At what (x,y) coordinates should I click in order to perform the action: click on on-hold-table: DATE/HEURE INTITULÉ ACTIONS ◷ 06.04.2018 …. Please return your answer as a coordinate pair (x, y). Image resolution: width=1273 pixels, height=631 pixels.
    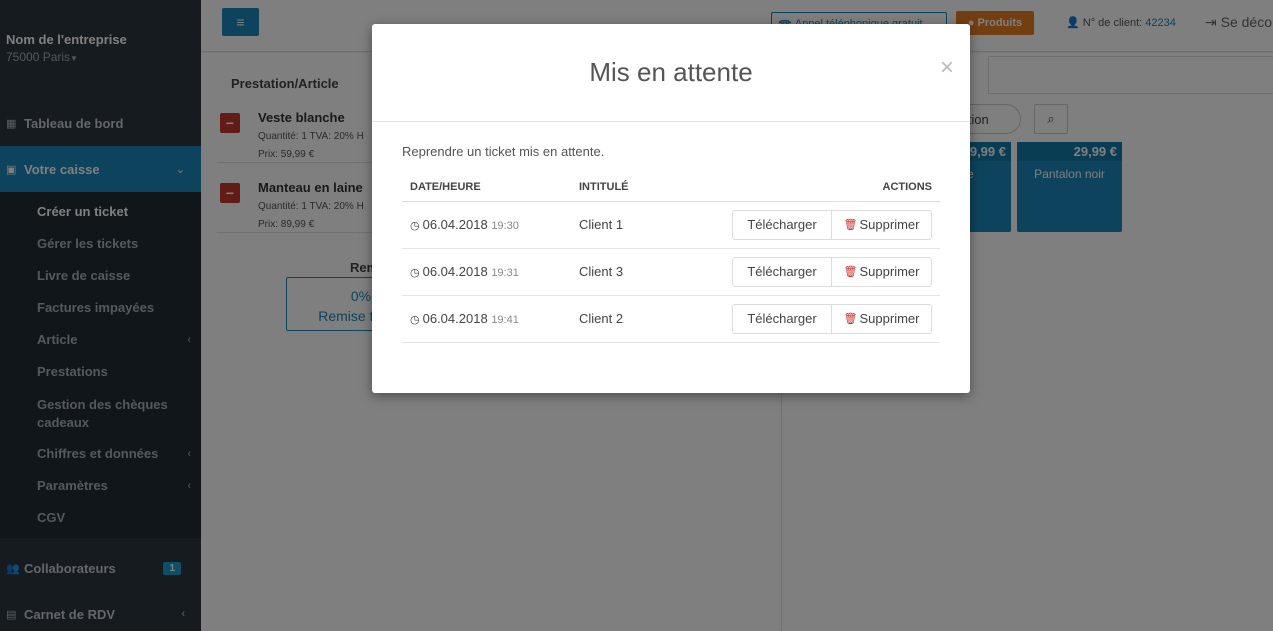
    Looking at the image, I should click on (671, 258).